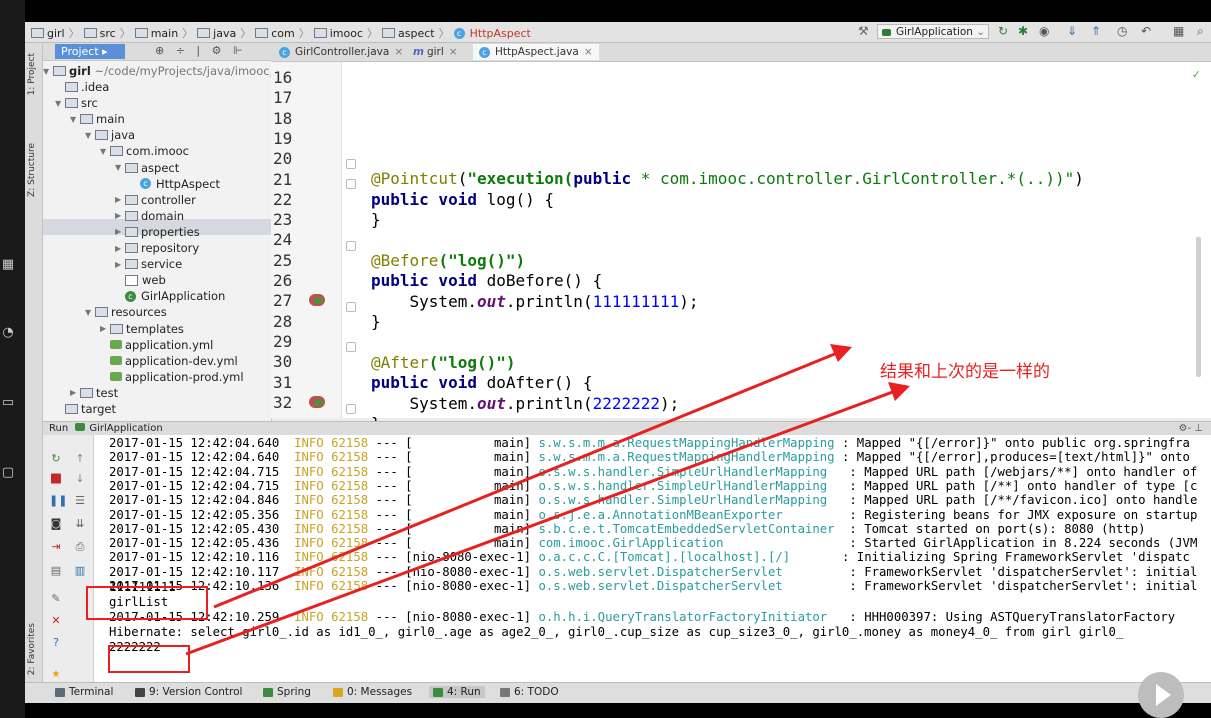 This screenshot has height=718, width=1211. I want to click on tree-item: ▶ test, so click(94, 393).